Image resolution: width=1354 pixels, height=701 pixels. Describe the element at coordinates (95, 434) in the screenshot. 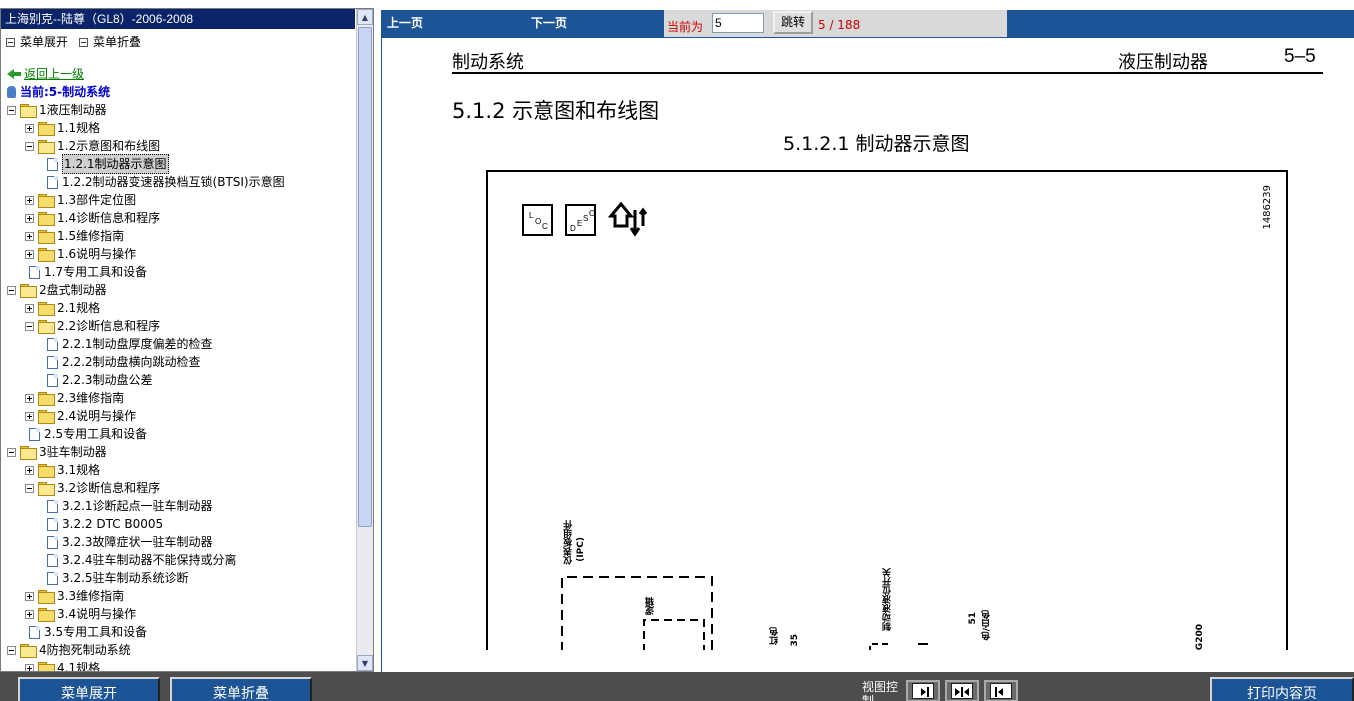

I see `tree-item-label: 2.5专用工具和设备` at that location.